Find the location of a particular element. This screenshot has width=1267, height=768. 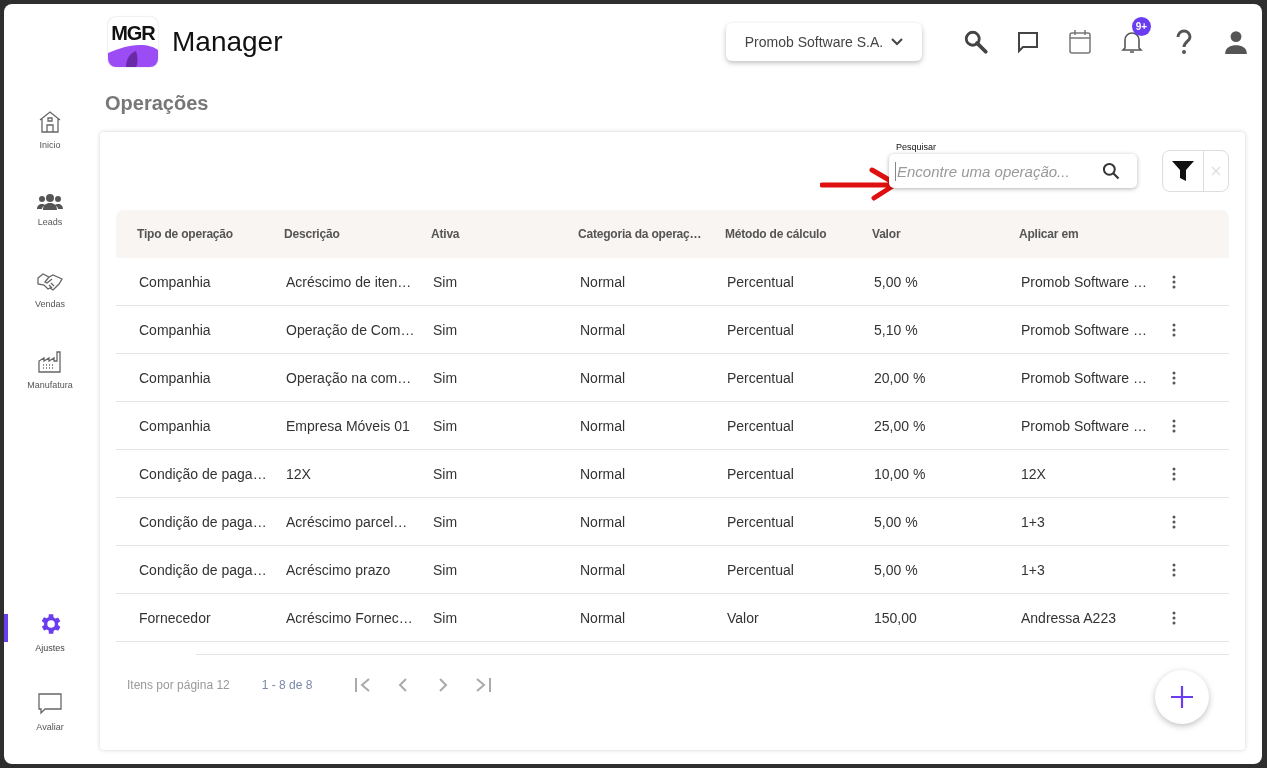

column-header: Valor is located at coordinates (924, 234).